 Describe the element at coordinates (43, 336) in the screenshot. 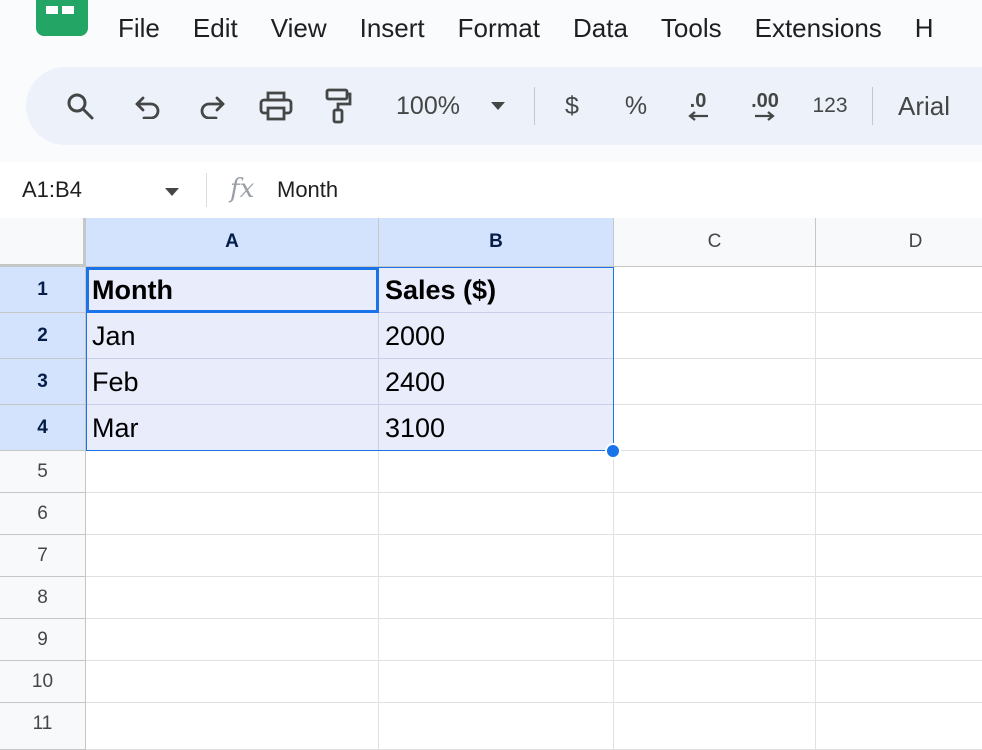

I see `row-header-2: 2` at that location.